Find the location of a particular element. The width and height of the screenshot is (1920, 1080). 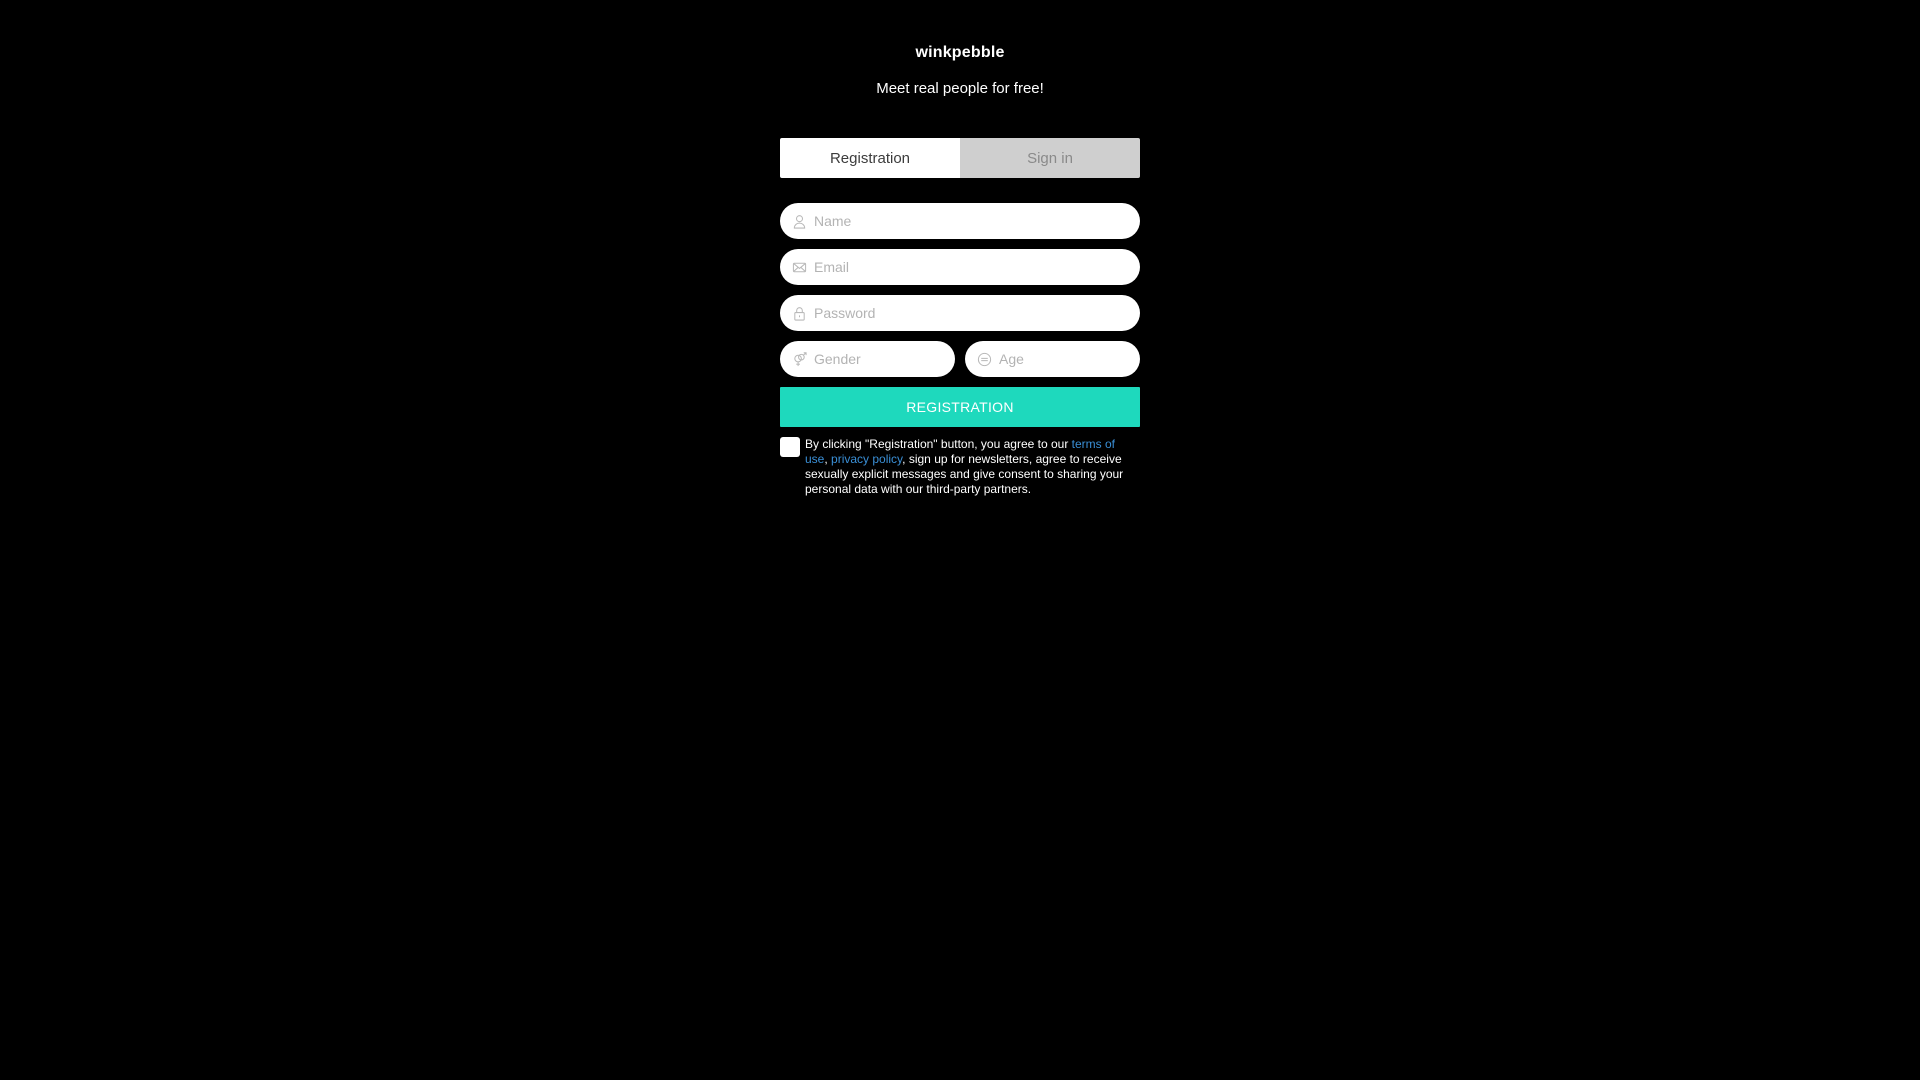

auth-tabs: Registration Sign in is located at coordinates (960, 158).